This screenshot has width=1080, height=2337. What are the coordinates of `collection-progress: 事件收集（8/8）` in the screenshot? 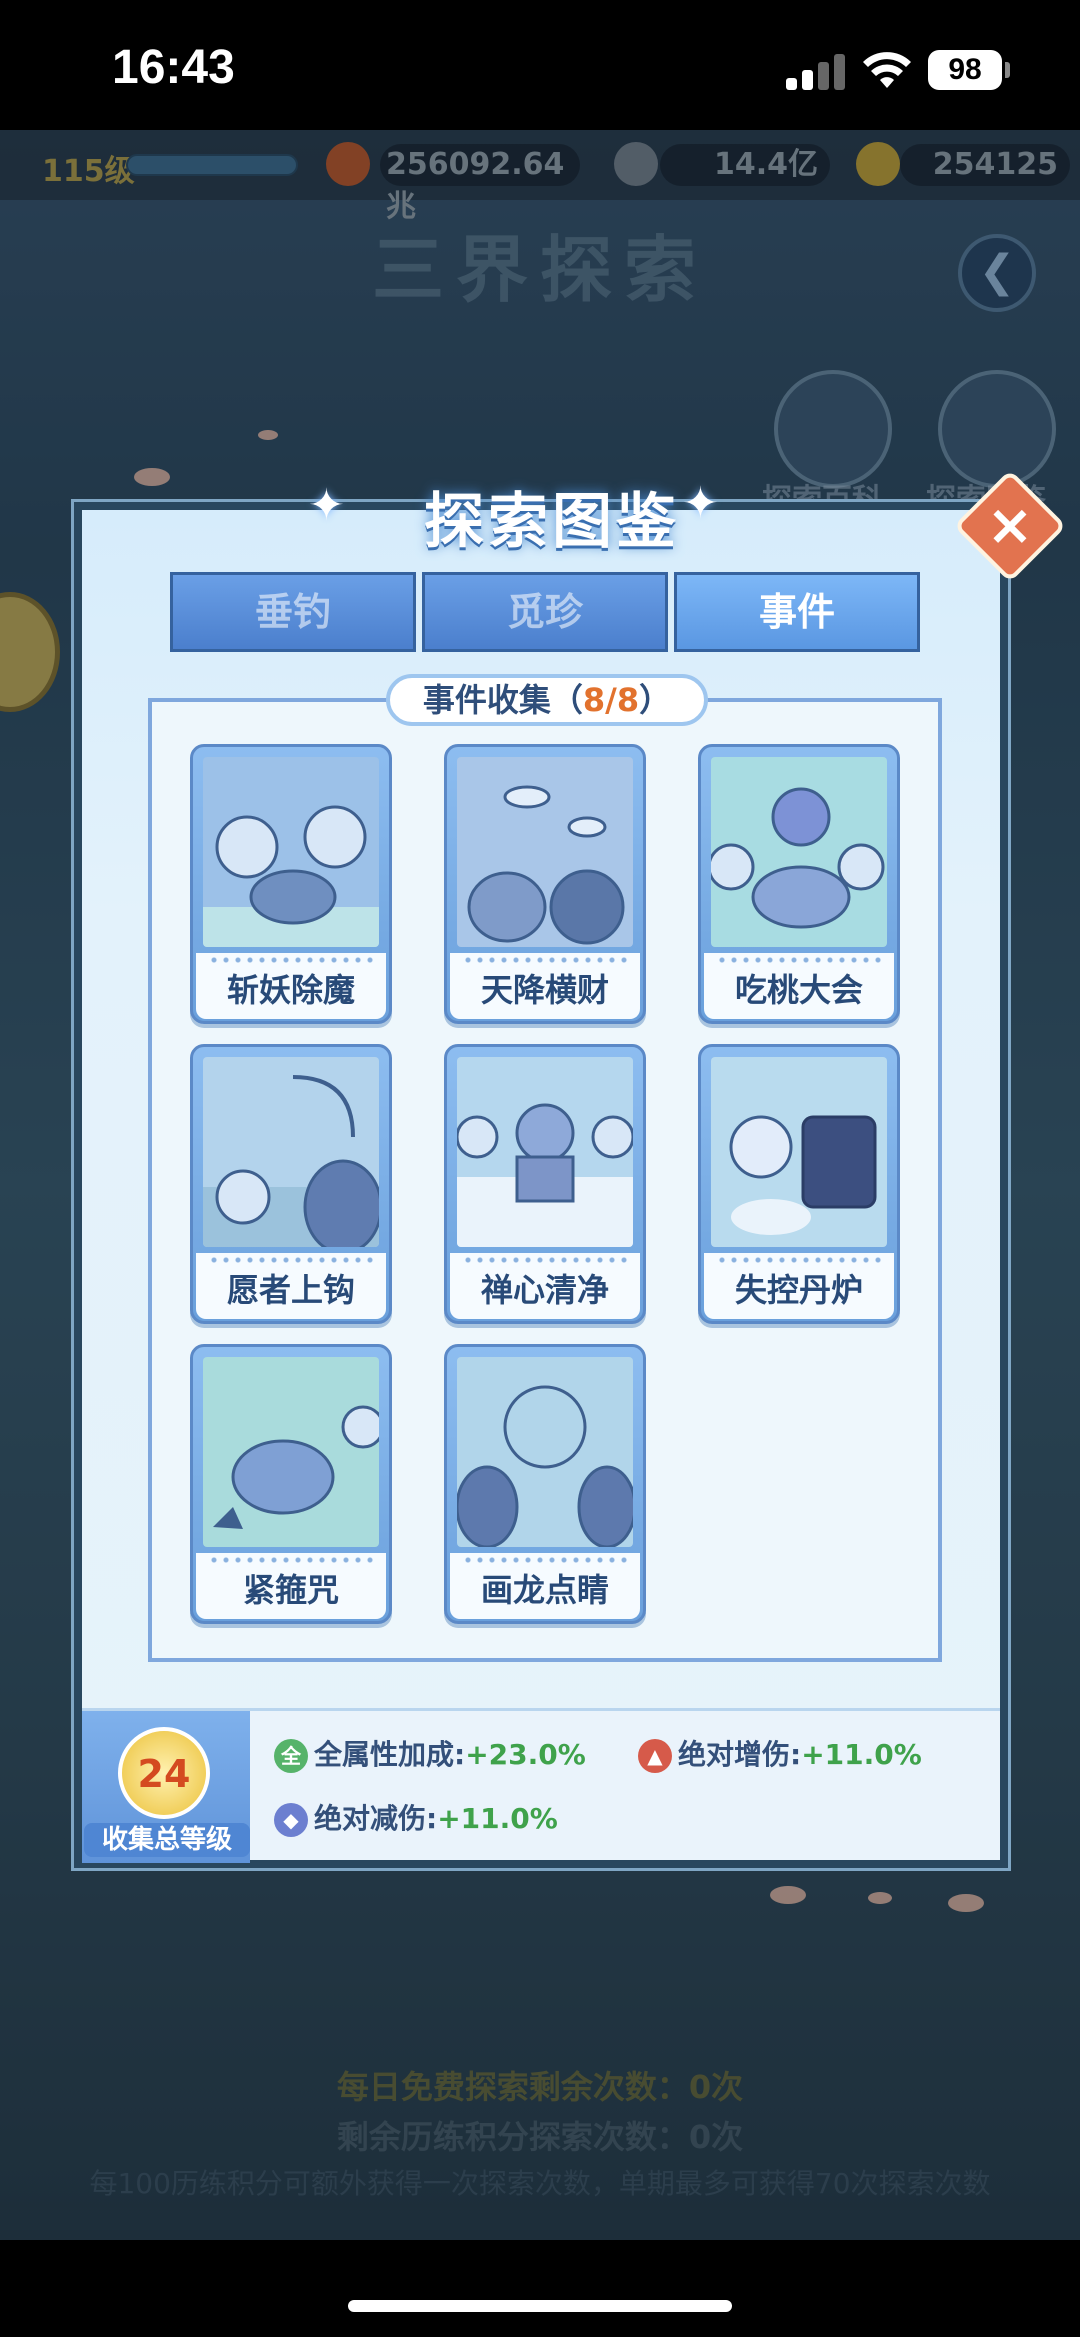 It's located at (547, 700).